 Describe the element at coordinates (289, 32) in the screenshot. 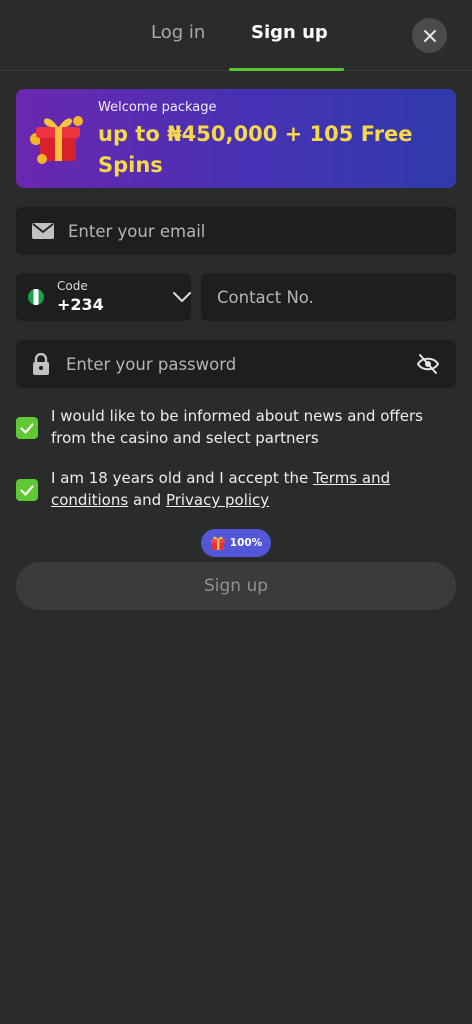

I see `tab-signup: Sign up` at that location.